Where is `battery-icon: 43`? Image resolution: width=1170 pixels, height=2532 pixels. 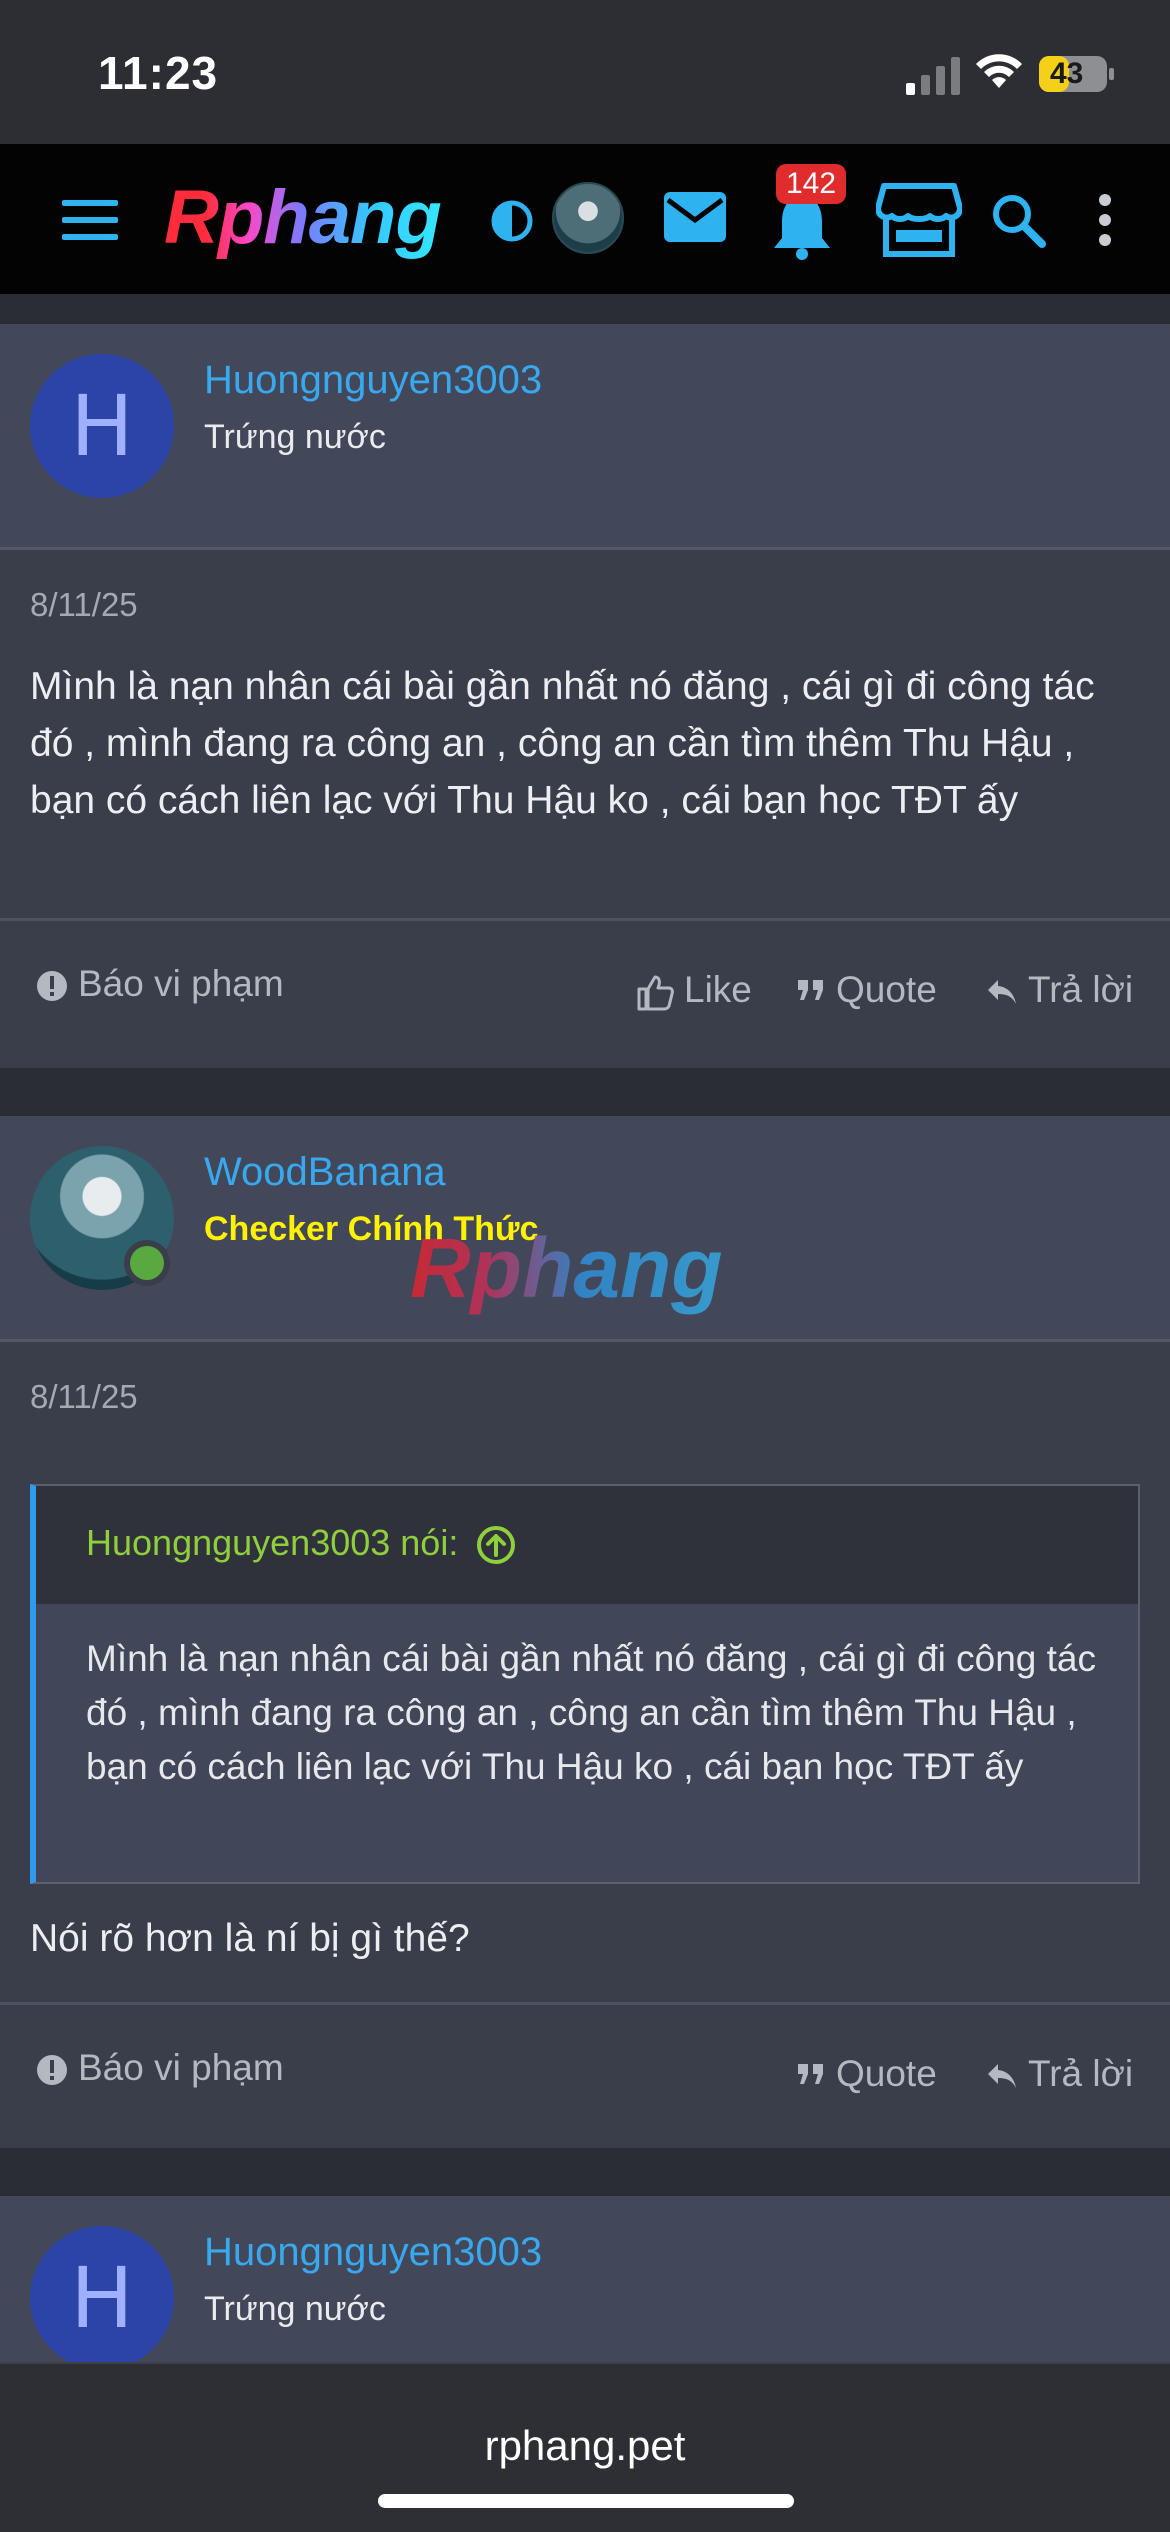 battery-icon: 43 is located at coordinates (1077, 74).